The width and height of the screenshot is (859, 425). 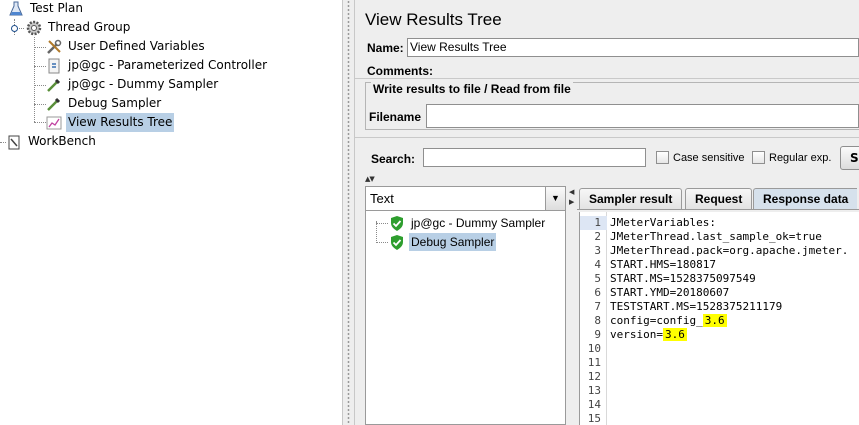 What do you see at coordinates (597, 264) in the screenshot?
I see `line-number: 4` at bounding box center [597, 264].